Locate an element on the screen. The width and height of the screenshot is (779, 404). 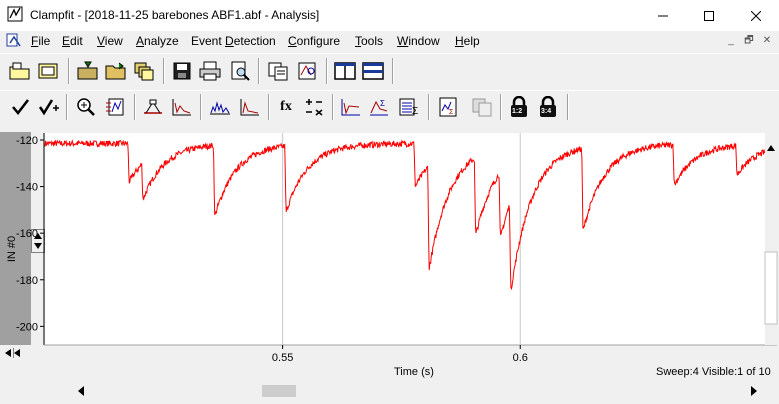
save-icon is located at coordinates (182, 71).